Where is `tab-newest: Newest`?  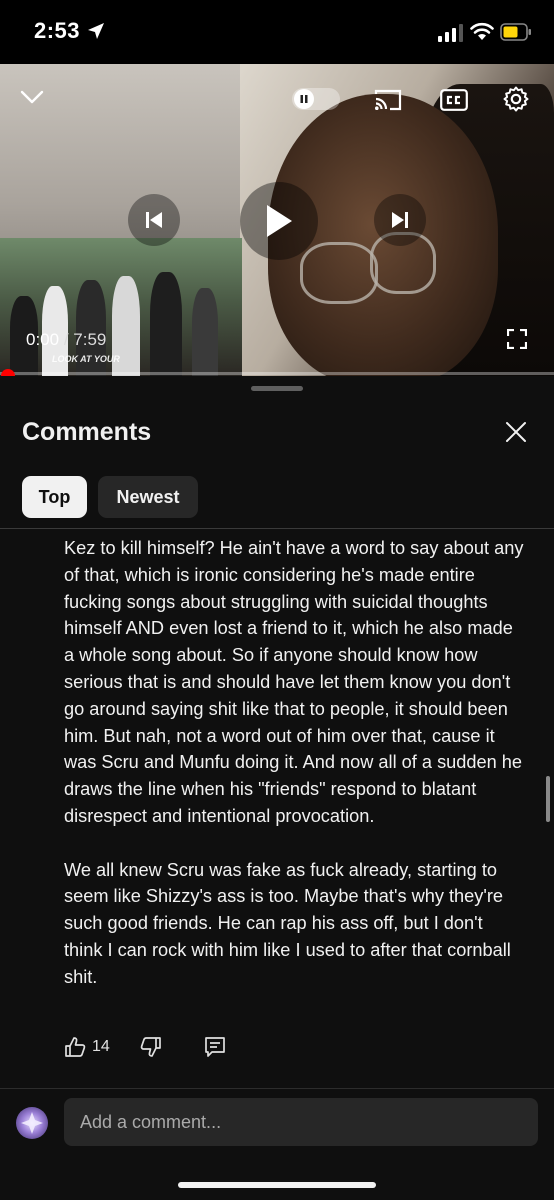
tab-newest: Newest is located at coordinates (148, 497).